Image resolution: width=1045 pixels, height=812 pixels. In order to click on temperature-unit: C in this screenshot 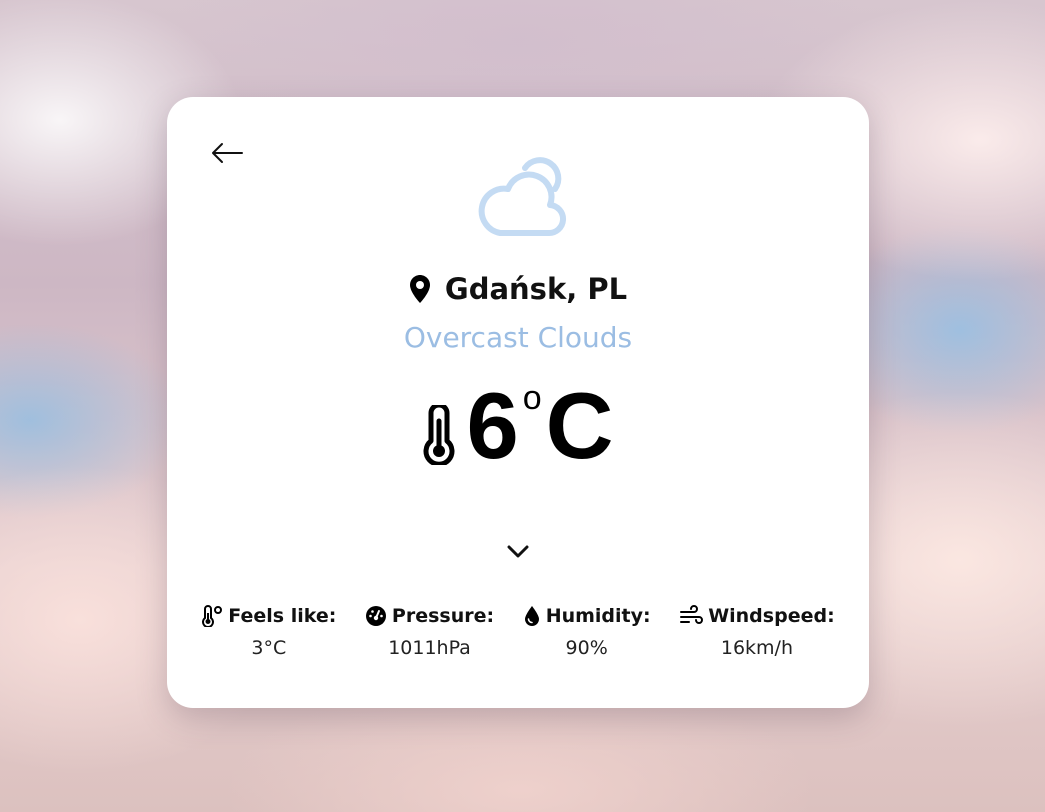, I will do `click(579, 425)`.